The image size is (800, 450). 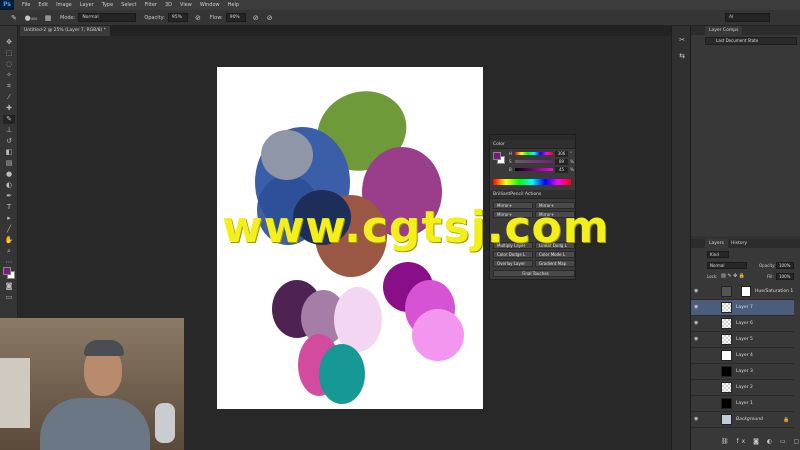 What do you see at coordinates (716, 243) in the screenshot?
I see `layers-tab: Layers` at bounding box center [716, 243].